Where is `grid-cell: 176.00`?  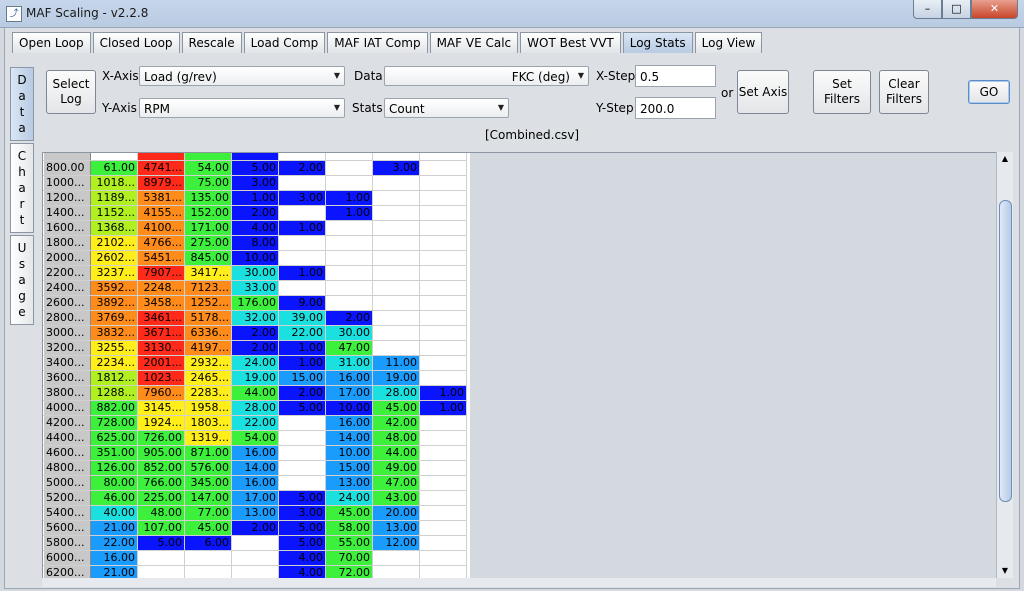 grid-cell: 176.00 is located at coordinates (255, 303).